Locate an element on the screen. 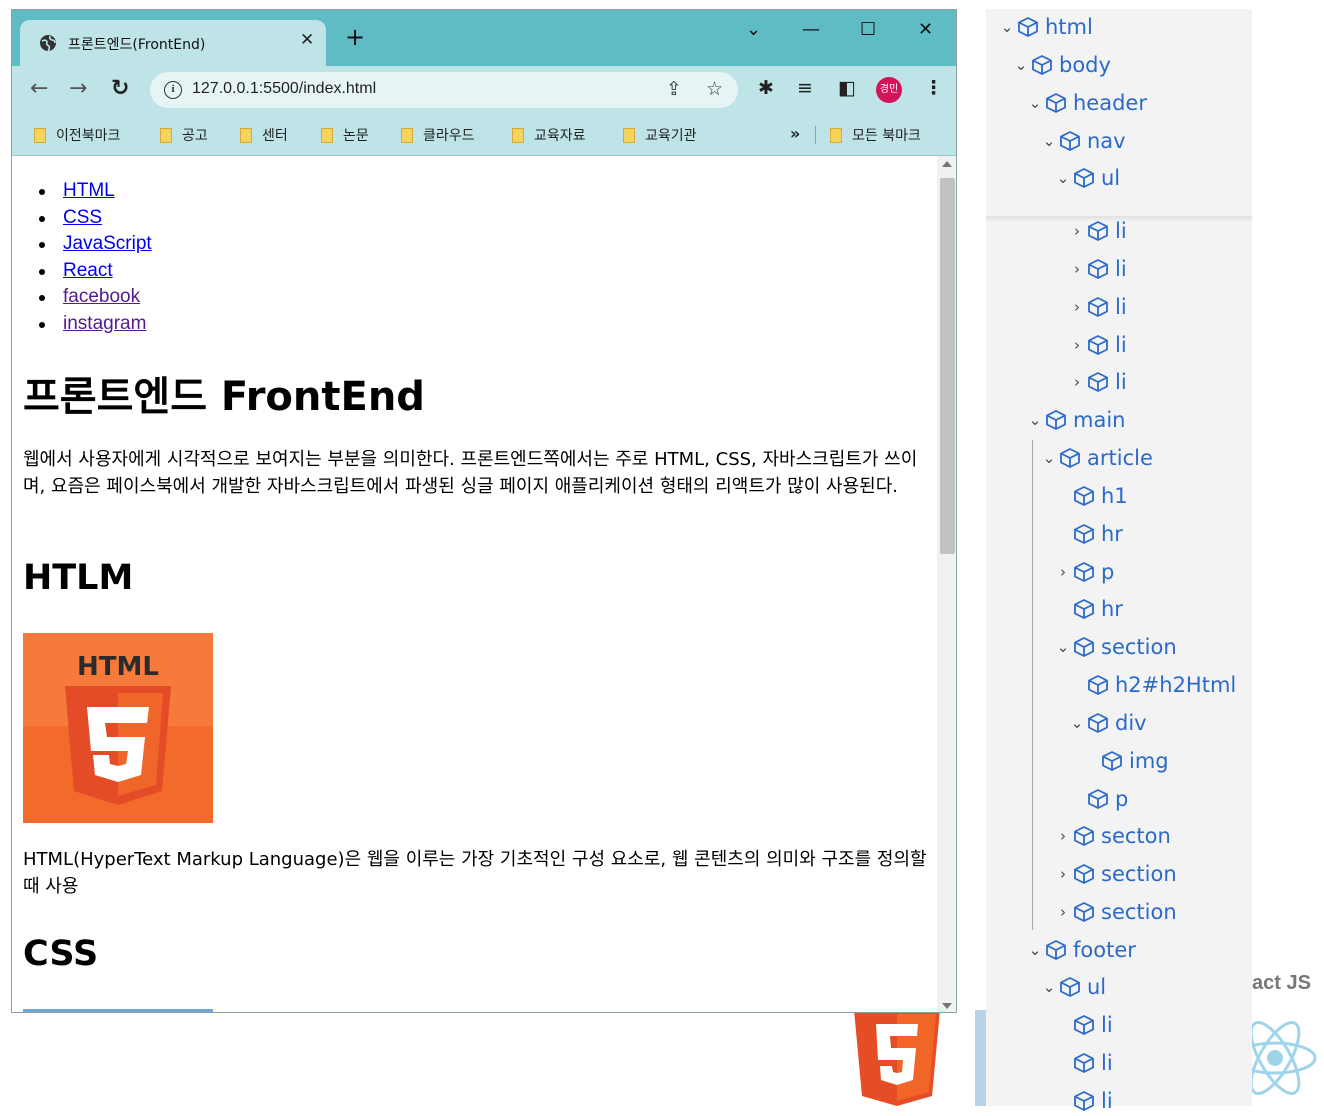 The height and width of the screenshot is (1116, 1324). tree-node-label: secton is located at coordinates (1136, 836).